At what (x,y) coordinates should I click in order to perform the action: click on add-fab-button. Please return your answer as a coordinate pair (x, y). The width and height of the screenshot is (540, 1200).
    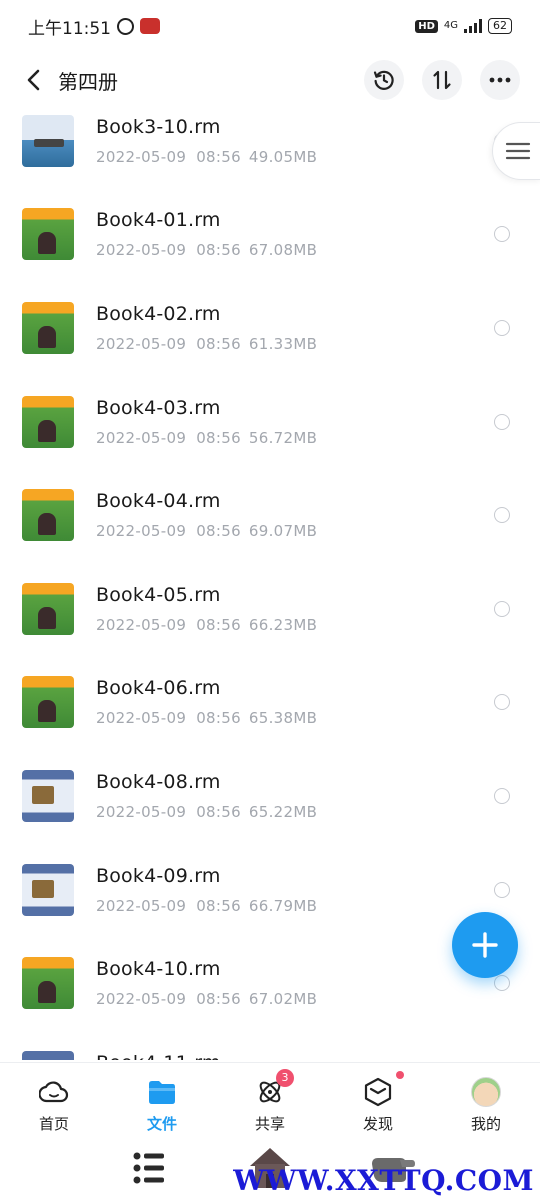
    Looking at the image, I should click on (485, 945).